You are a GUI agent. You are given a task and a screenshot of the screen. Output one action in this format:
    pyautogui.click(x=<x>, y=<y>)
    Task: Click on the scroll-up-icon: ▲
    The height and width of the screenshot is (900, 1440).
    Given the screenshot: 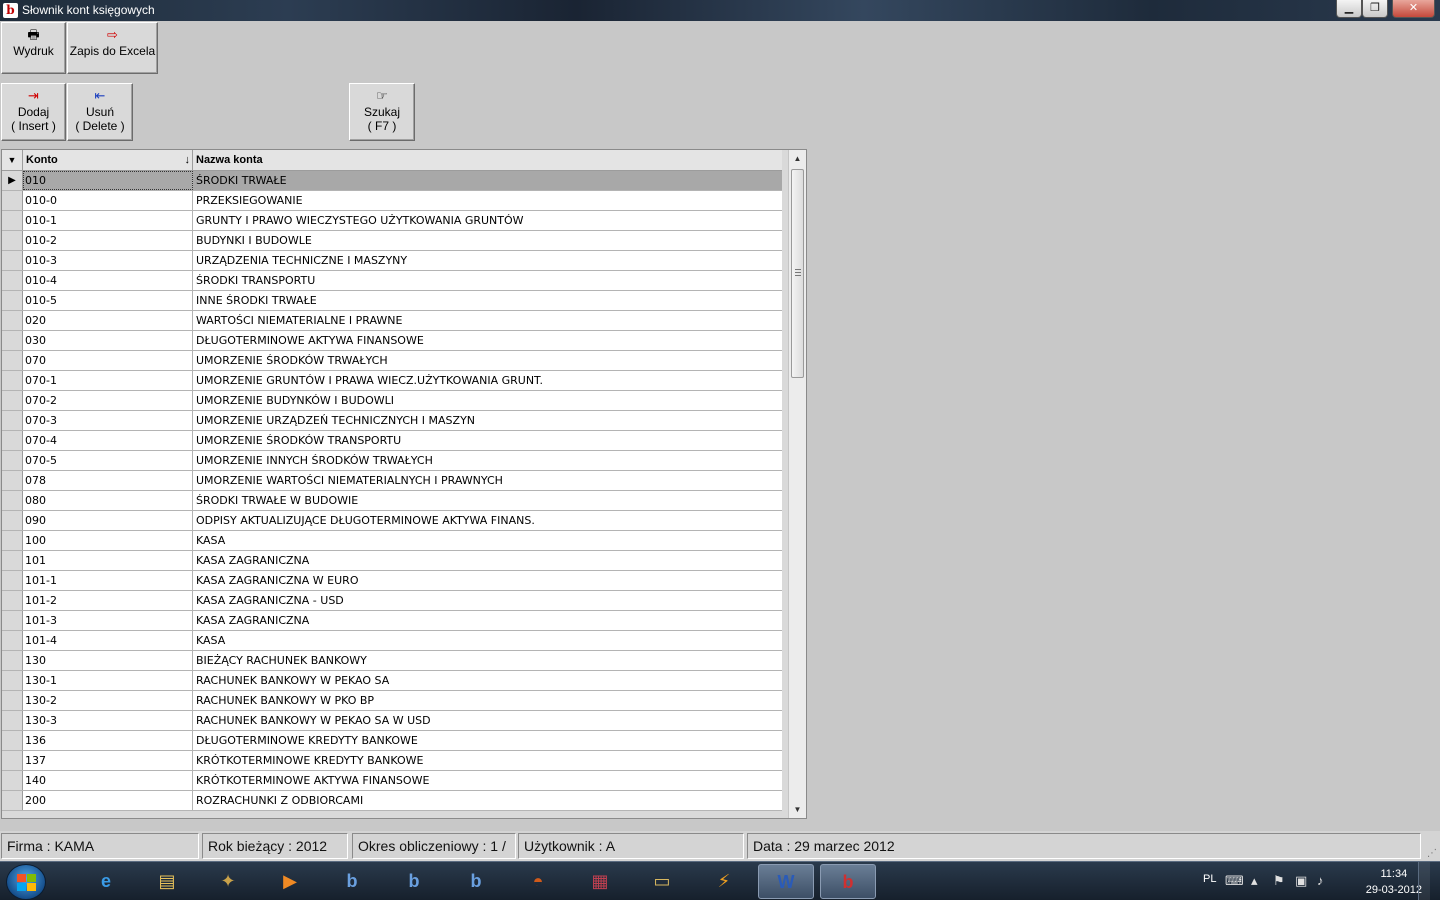 What is the action you would take?
    pyautogui.click(x=797, y=158)
    